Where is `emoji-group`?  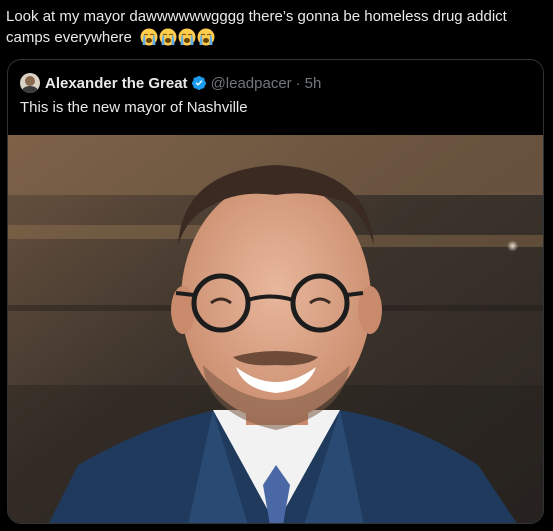
emoji-group is located at coordinates (177, 37).